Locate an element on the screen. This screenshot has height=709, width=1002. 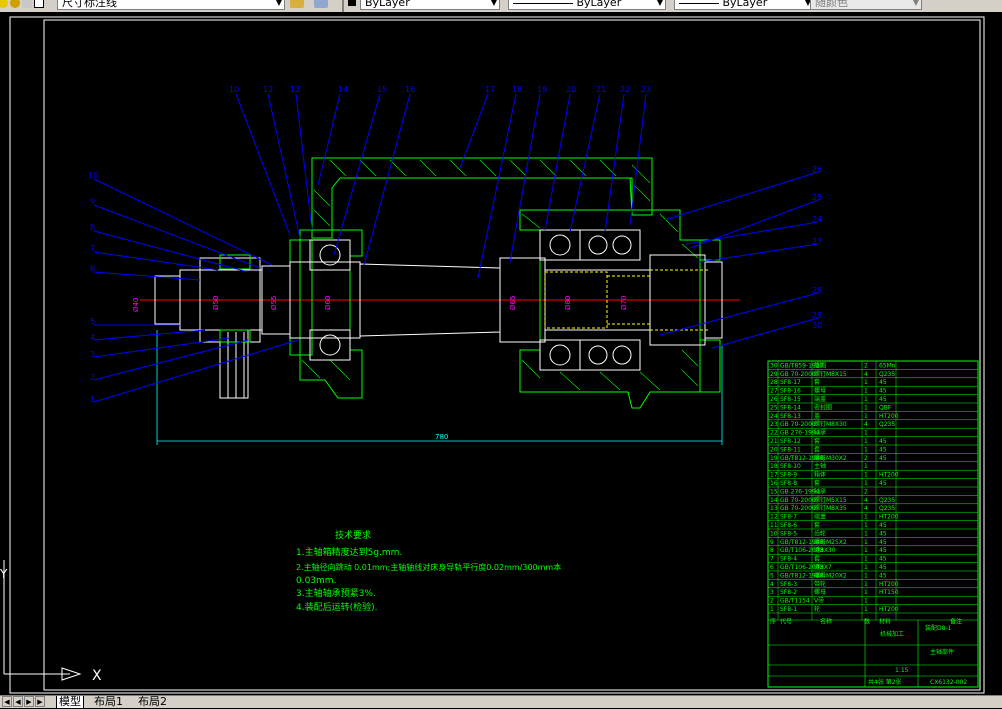
svg-text: Ø80 is located at coordinates (568, 303).